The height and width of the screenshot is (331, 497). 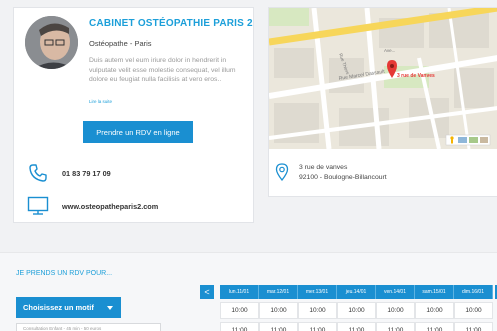 I want to click on doctor-name: CABINET OSTÉOPATHIE PARIS 2, so click(x=171, y=23).